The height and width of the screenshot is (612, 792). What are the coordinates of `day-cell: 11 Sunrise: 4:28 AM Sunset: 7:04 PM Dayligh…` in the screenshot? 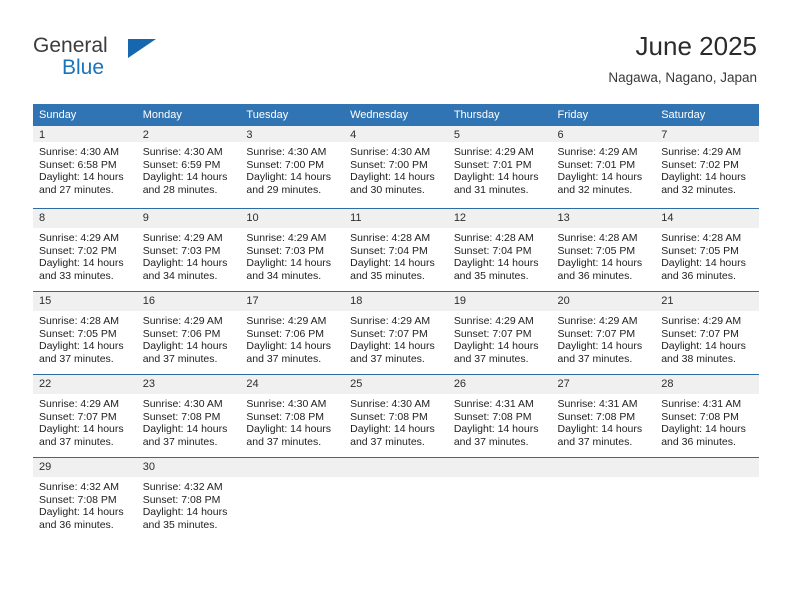 It's located at (396, 250).